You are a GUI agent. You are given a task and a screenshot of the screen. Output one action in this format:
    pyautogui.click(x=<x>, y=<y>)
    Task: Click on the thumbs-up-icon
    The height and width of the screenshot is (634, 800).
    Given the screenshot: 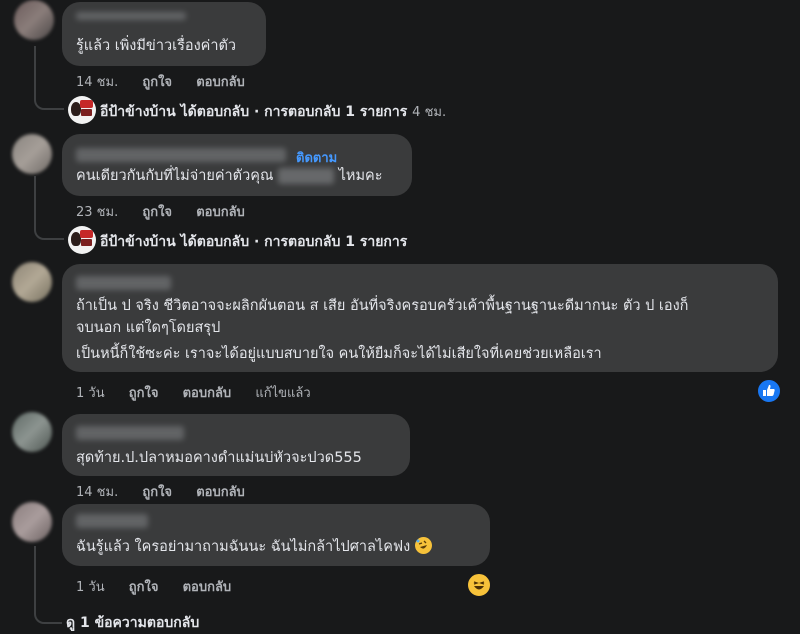 What is the action you would take?
    pyautogui.click(x=769, y=390)
    